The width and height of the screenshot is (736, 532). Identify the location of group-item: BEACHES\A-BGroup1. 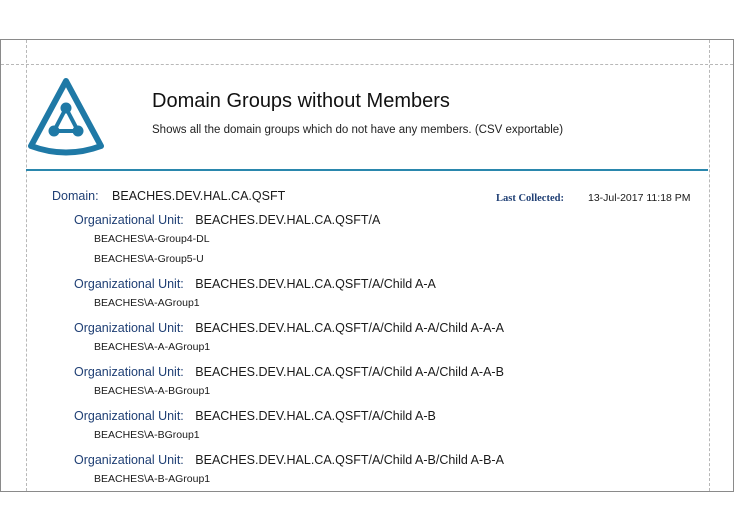
(147, 435).